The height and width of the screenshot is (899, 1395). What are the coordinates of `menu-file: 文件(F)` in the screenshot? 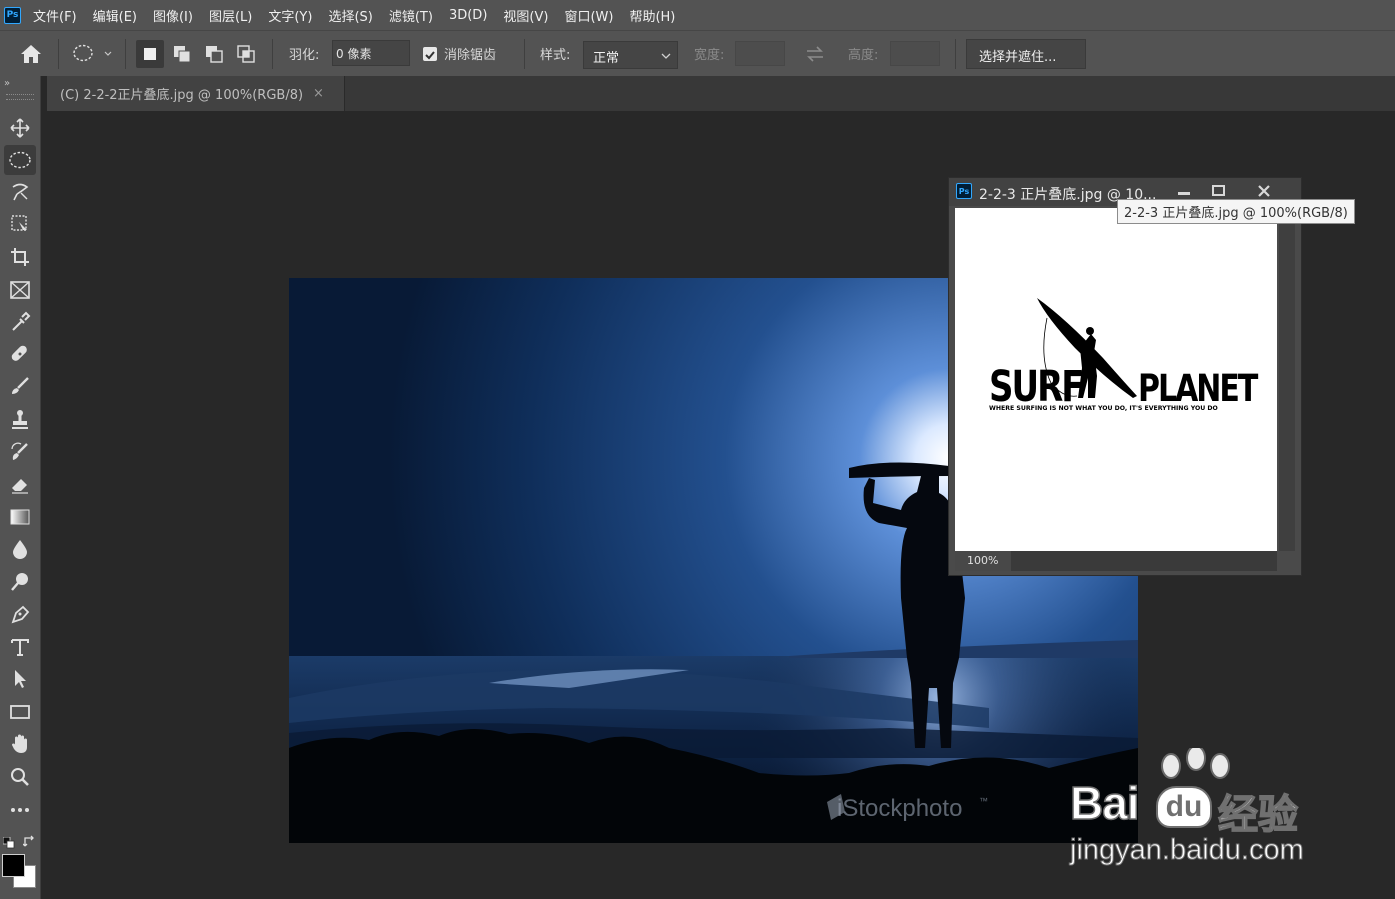 It's located at (55, 15).